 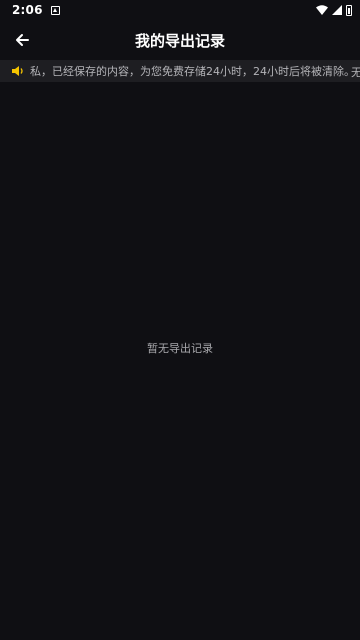 I want to click on status-indicators, so click(x=334, y=10).